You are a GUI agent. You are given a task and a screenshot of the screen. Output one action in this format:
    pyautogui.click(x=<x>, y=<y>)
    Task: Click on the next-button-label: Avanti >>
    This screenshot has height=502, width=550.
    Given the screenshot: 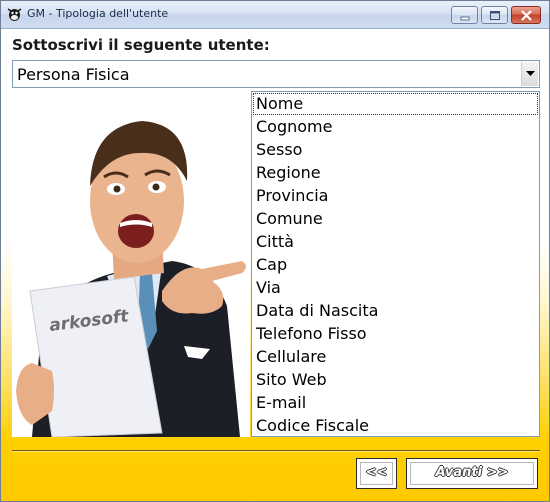 What is the action you would take?
    pyautogui.click(x=472, y=472)
    